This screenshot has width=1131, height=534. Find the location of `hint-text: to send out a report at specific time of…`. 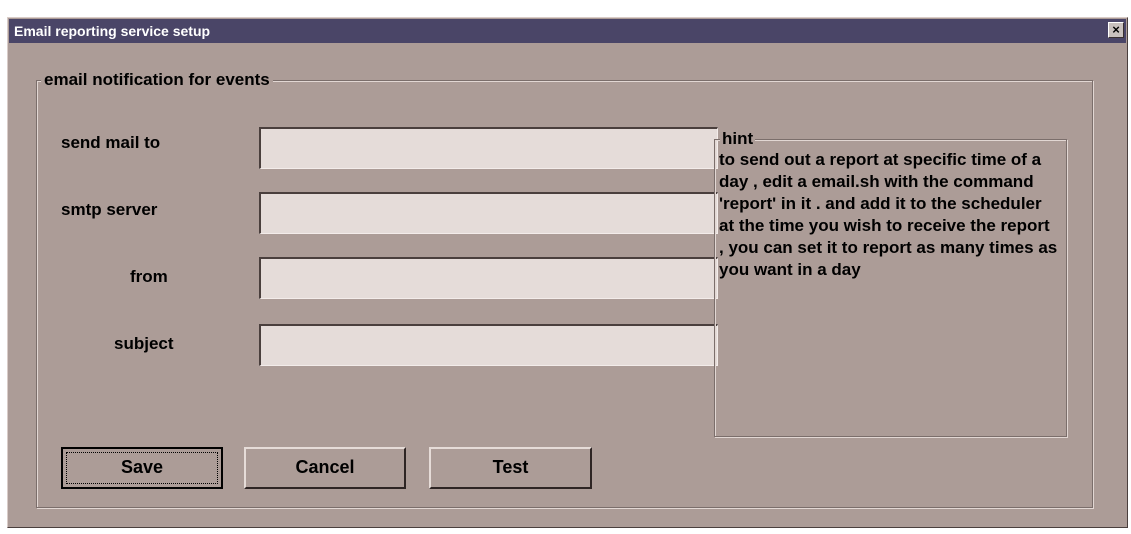

hint-text: to send out a report at specific time of… is located at coordinates (888, 214).